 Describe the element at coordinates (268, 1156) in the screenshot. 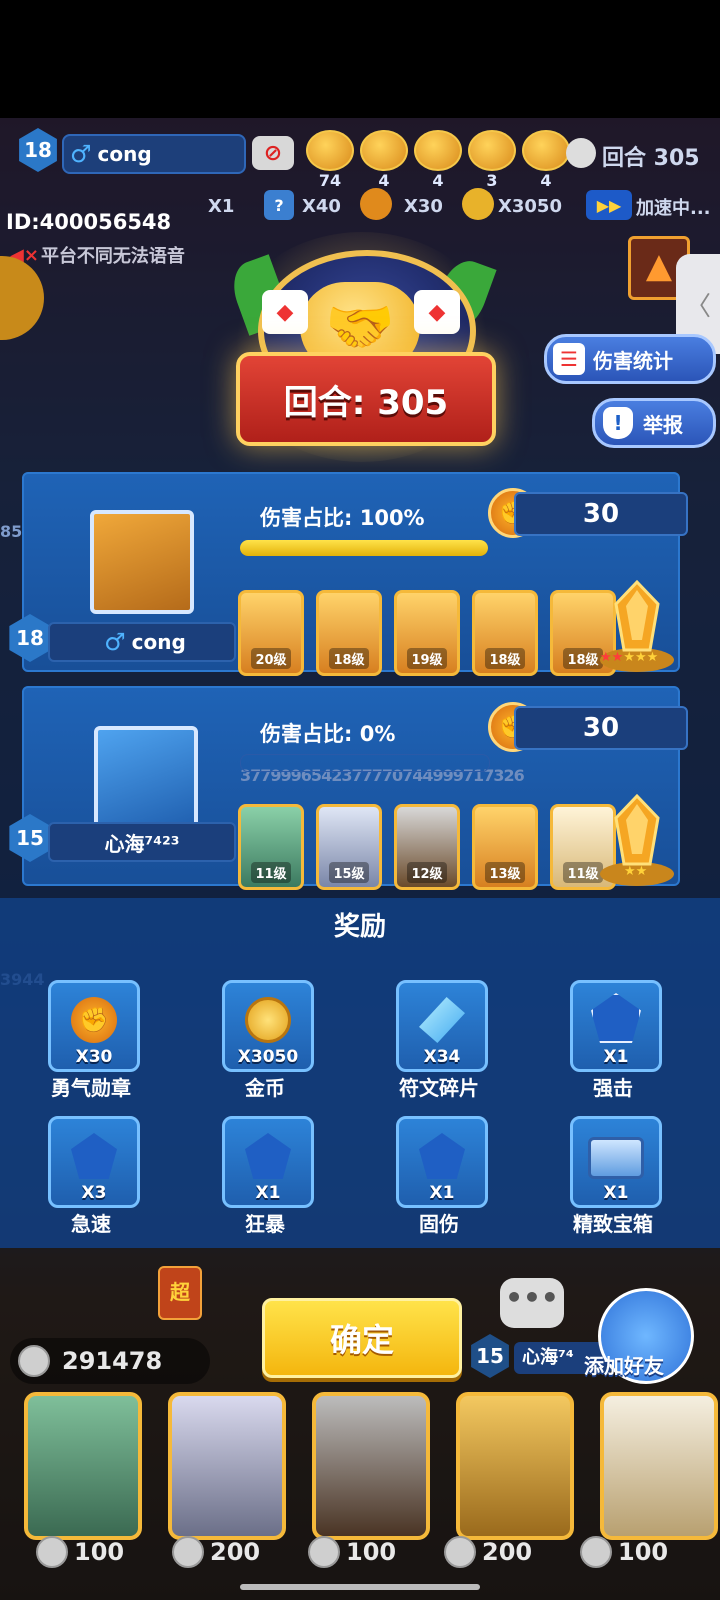

I see `rage-badge-icon` at that location.